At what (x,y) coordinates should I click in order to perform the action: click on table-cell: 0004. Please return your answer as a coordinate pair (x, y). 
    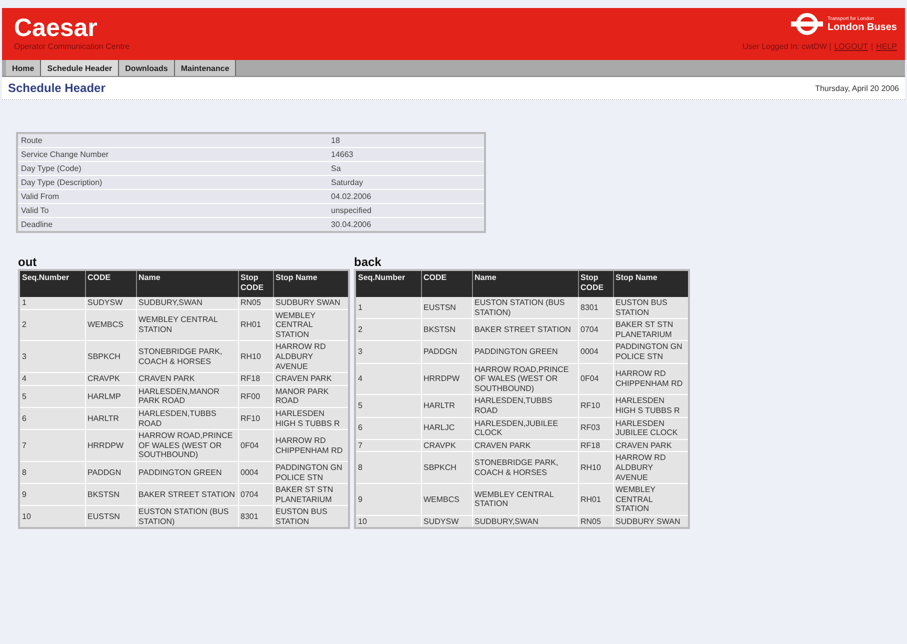
    Looking at the image, I should click on (595, 352).